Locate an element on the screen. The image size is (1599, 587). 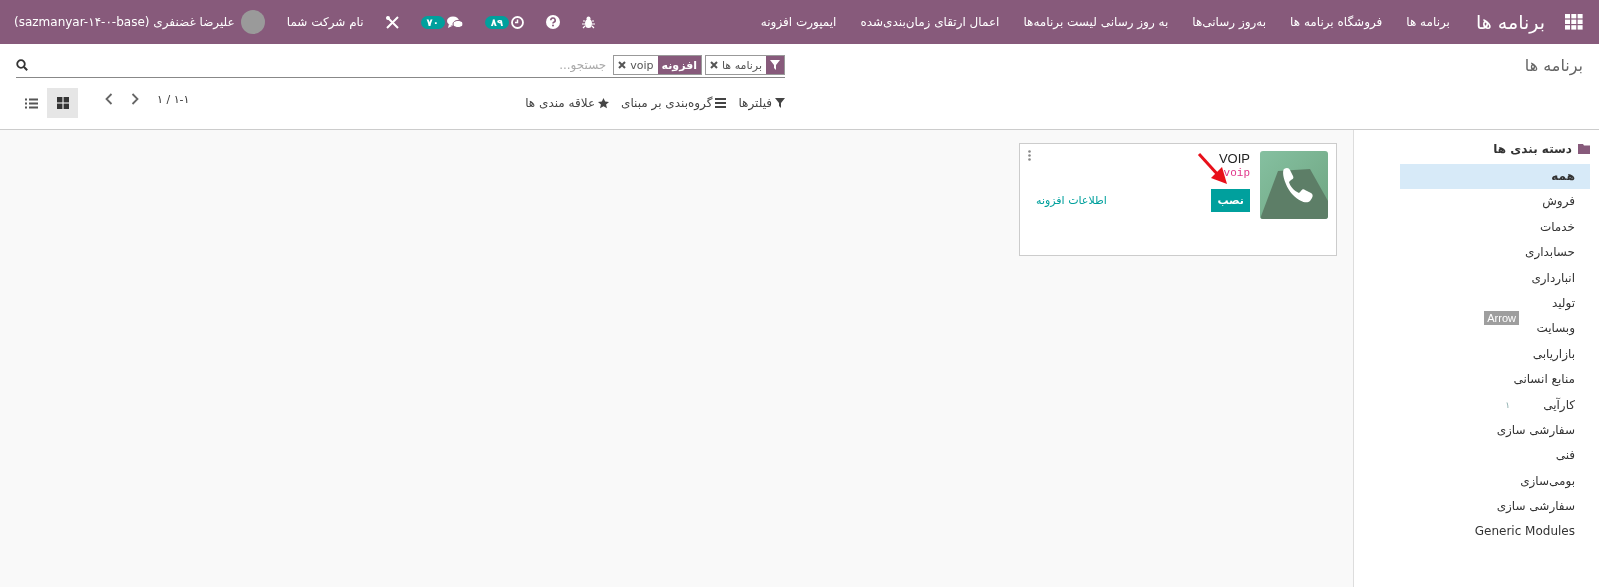
category-item: وبسایت is located at coordinates (1563, 329).